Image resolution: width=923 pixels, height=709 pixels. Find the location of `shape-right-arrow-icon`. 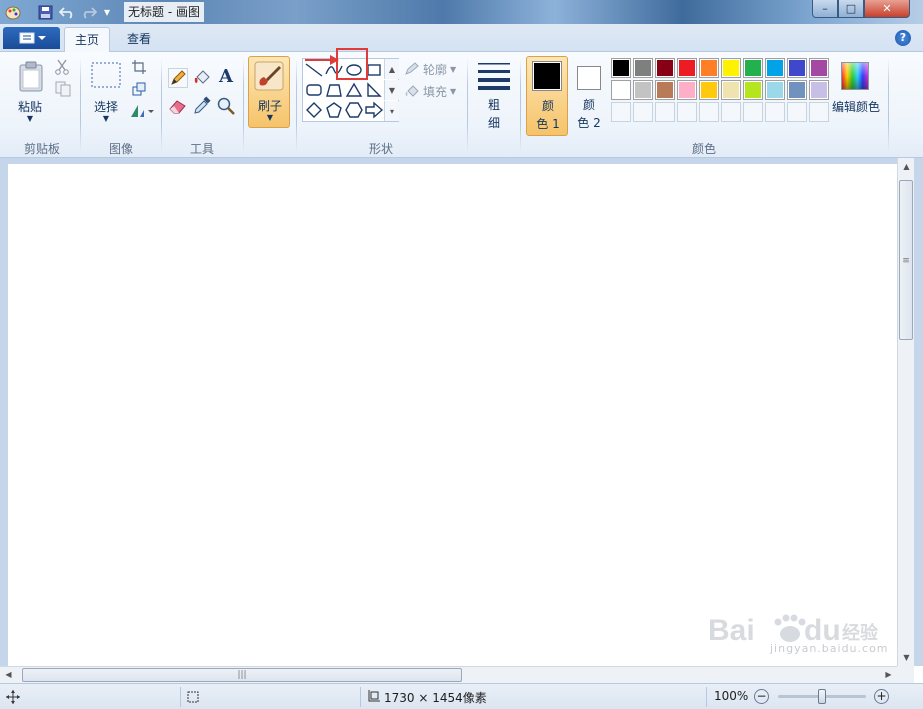

shape-right-arrow-icon is located at coordinates (374, 110).